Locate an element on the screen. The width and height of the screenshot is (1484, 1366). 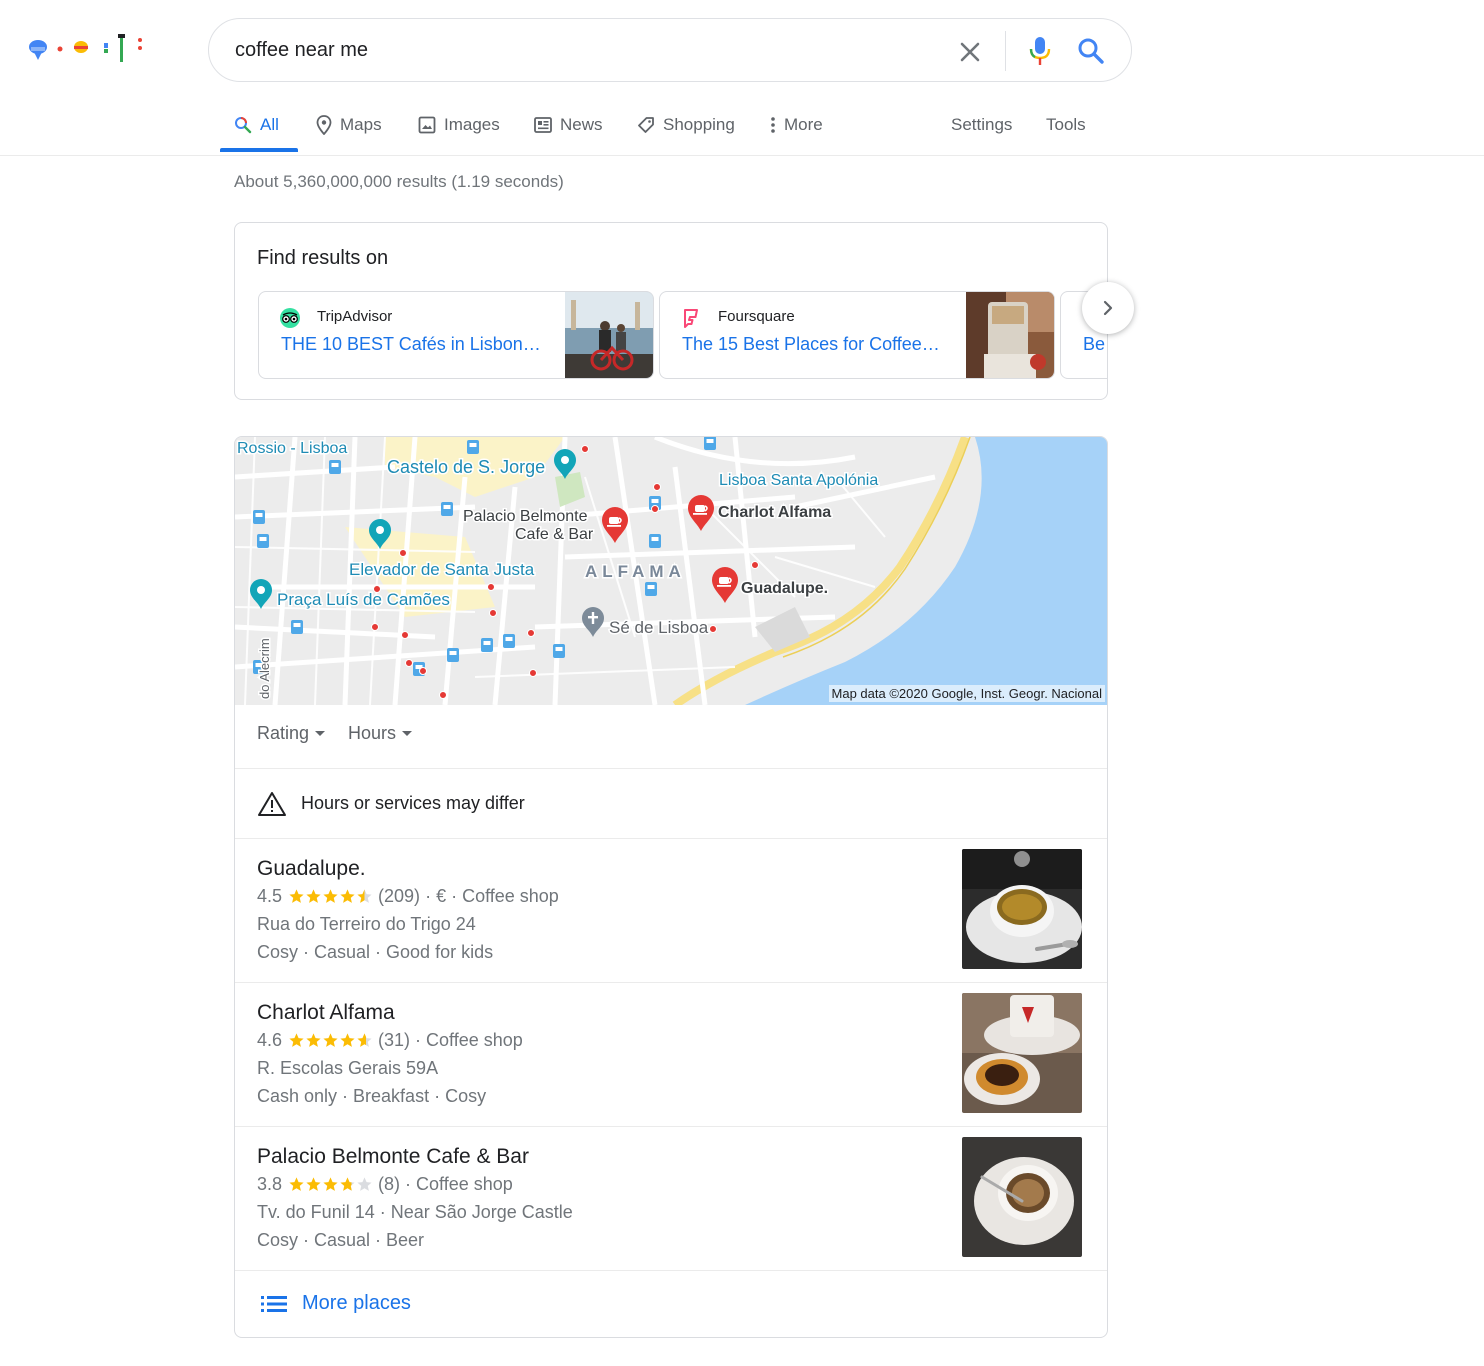
tab-images: Images is located at coordinates (459, 125).